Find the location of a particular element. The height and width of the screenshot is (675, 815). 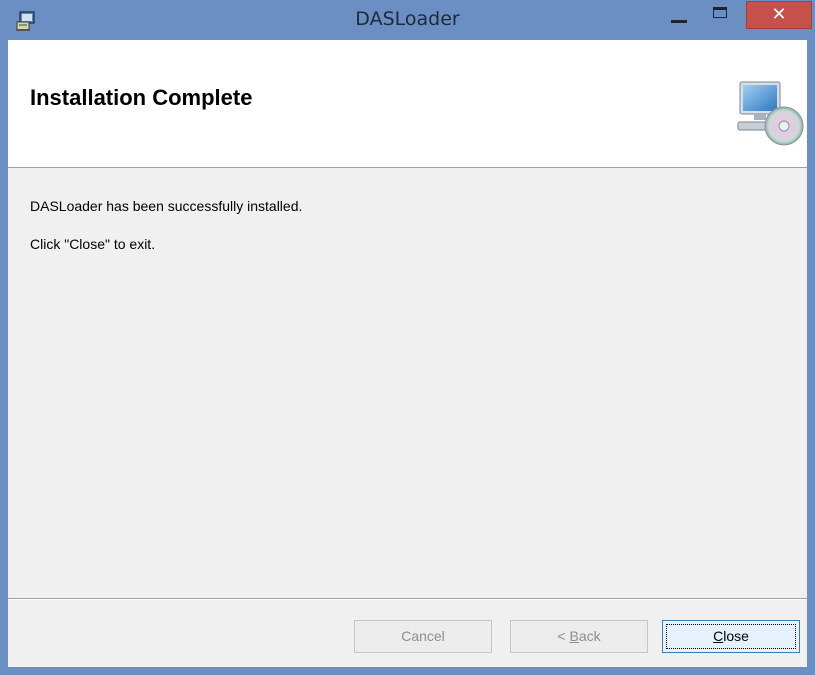

window-close-button: ✕ is located at coordinates (779, 15).